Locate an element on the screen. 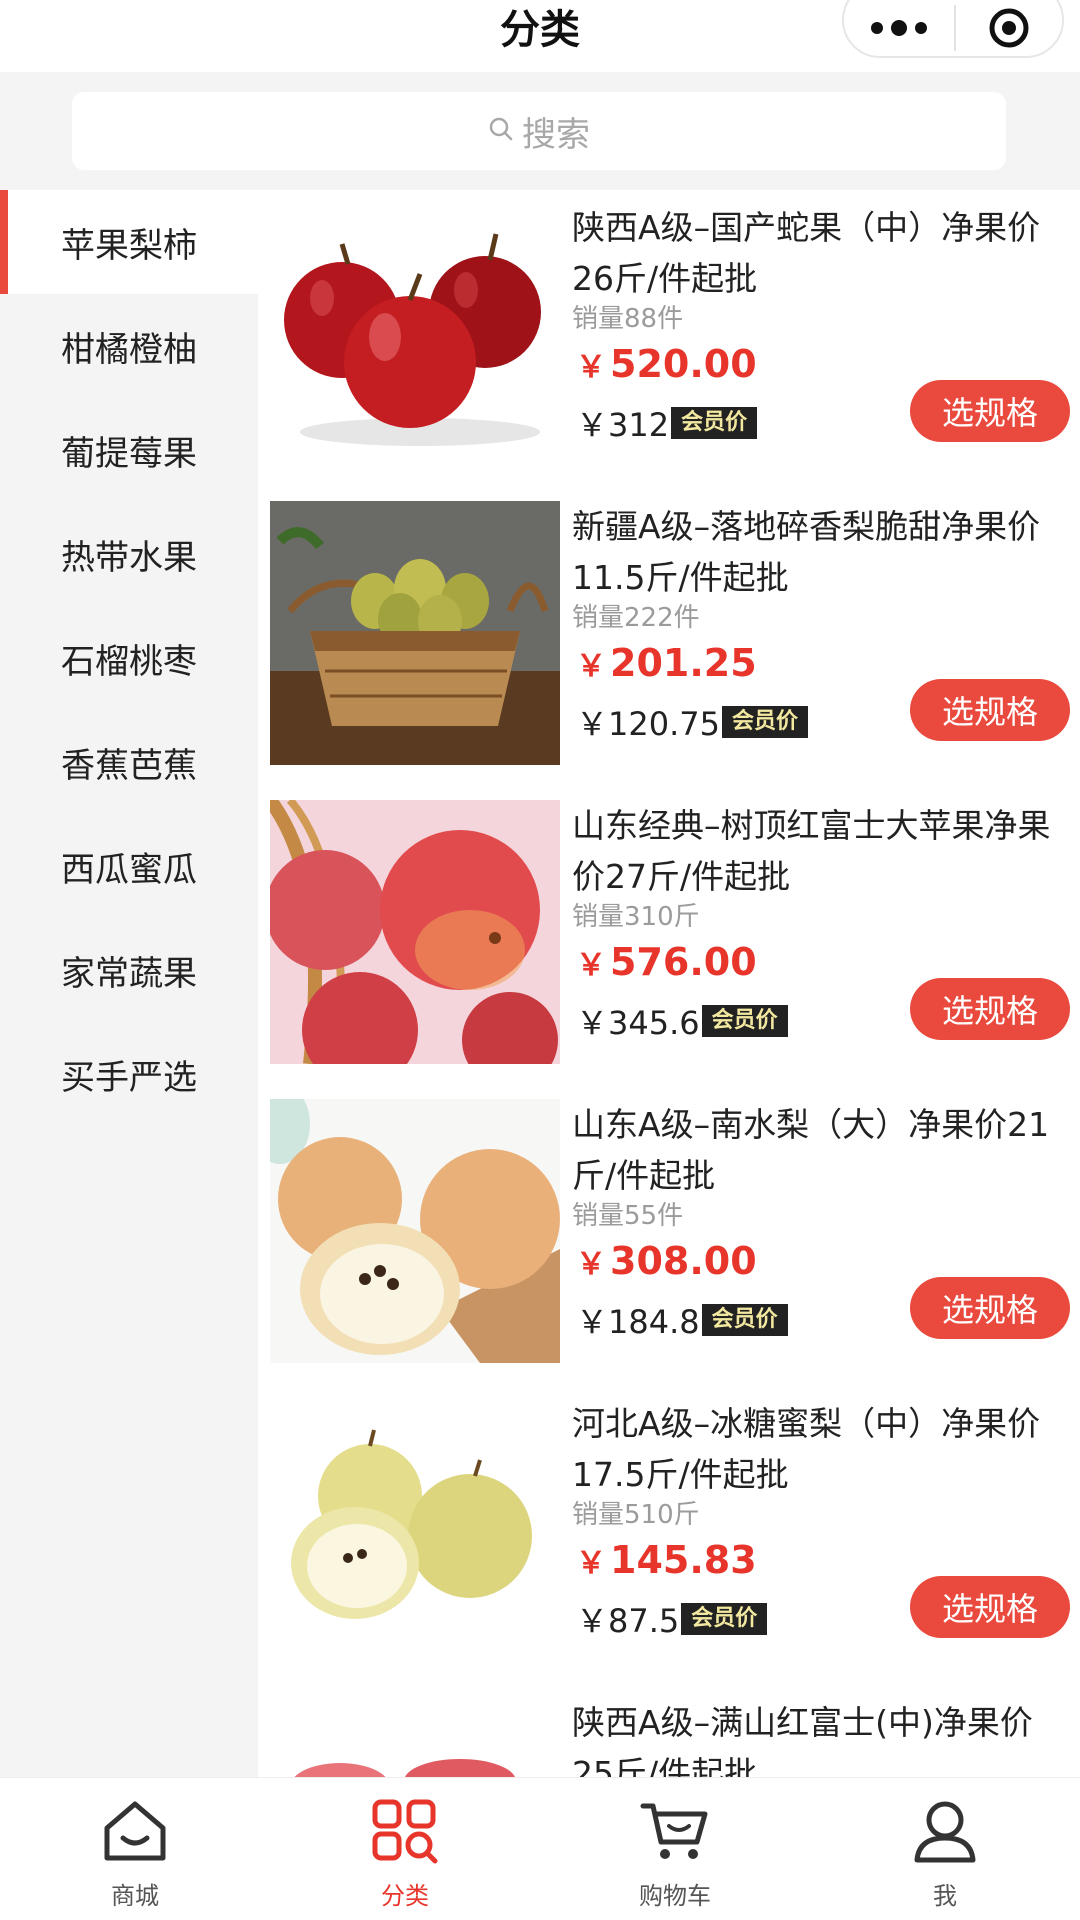 The width and height of the screenshot is (1080, 1920). product-name: 河北A级–冰糖蜜梨（中）净果价17.5斤/件起批 is located at coordinates (822, 1449).